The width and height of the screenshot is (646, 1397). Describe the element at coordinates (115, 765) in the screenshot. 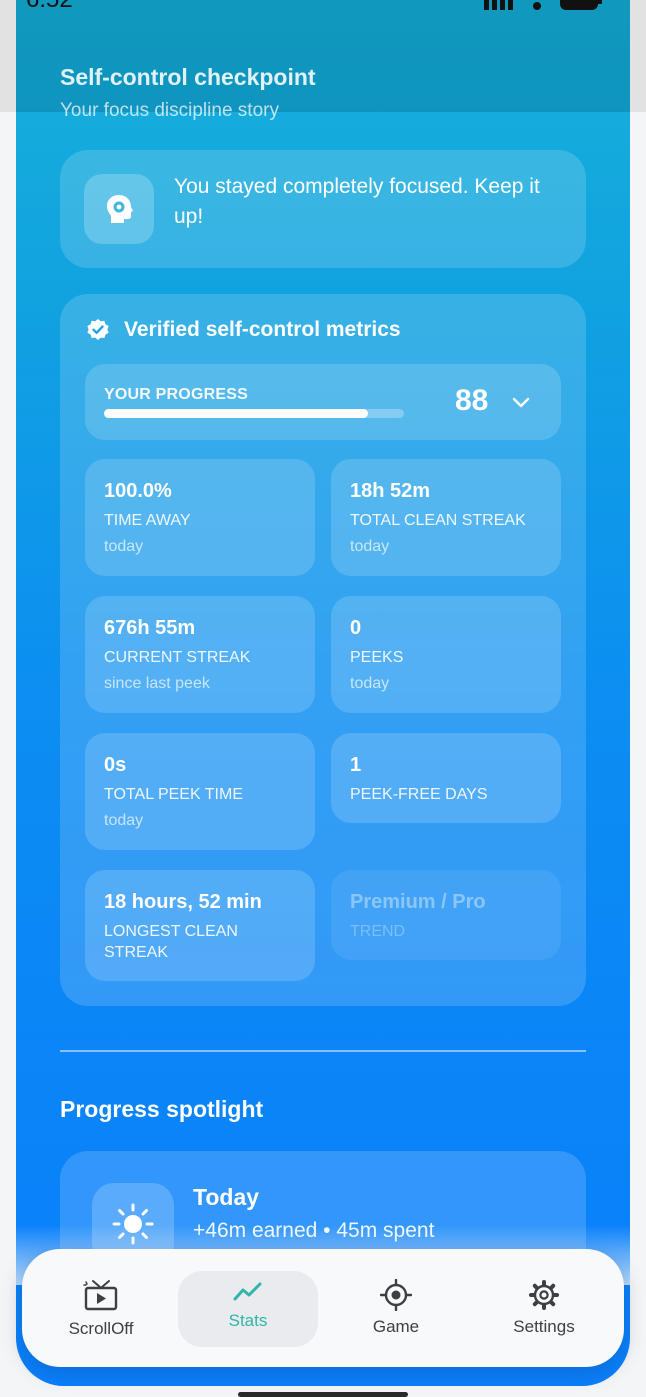

I see `metric-value: 0s` at that location.